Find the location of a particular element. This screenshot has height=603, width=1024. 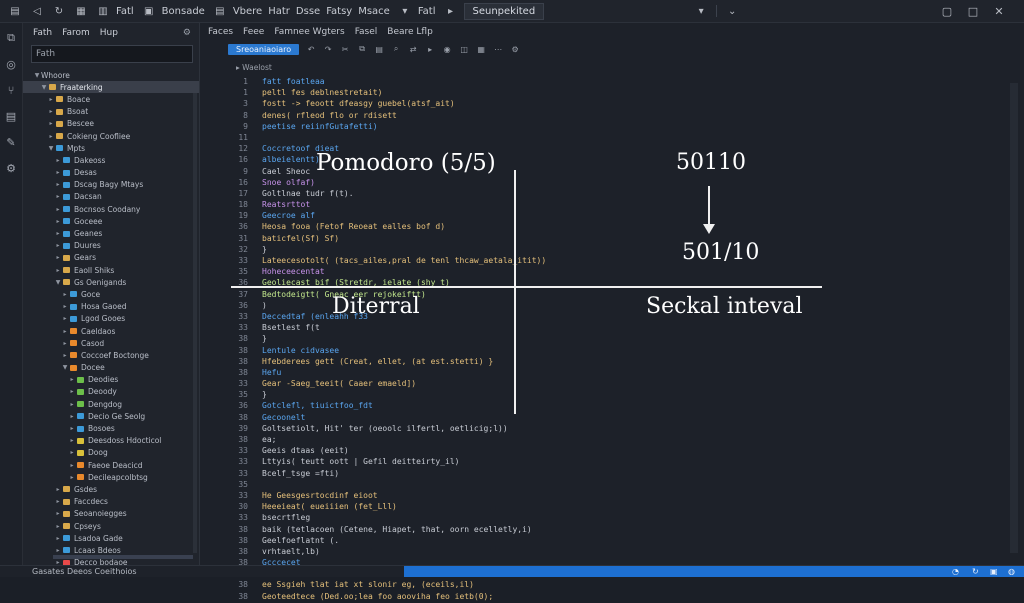

search-input: Fath is located at coordinates (112, 54).